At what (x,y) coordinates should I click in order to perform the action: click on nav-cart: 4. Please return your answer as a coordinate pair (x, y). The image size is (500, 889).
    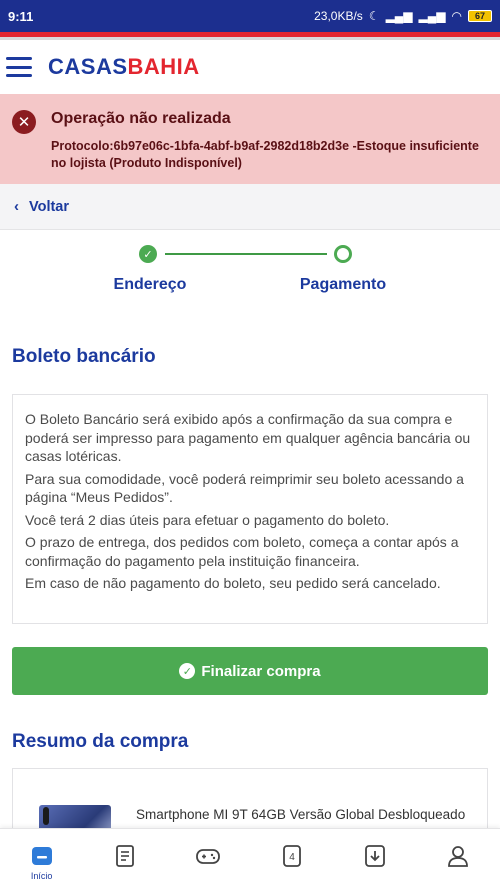
    Looking at the image, I should click on (291, 859).